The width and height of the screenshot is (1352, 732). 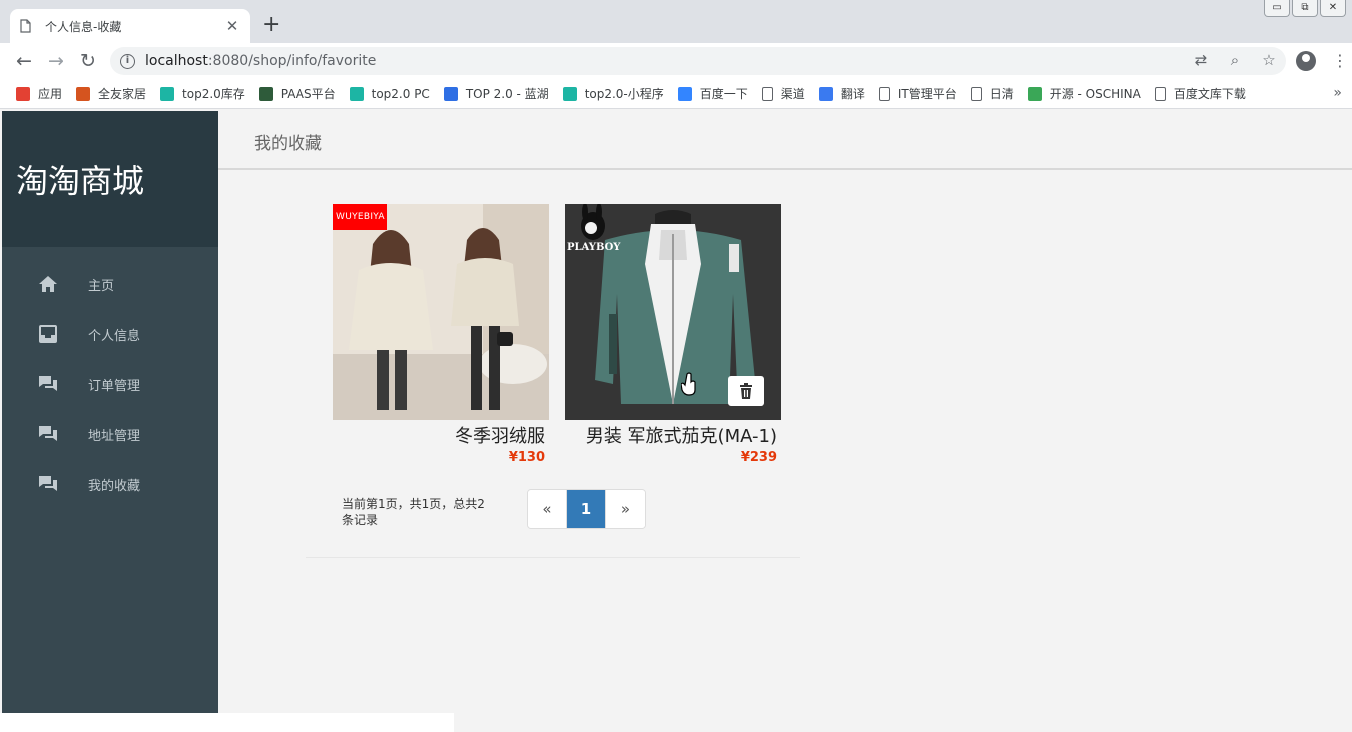 What do you see at coordinates (48, 284) in the screenshot?
I see `home-icon` at bounding box center [48, 284].